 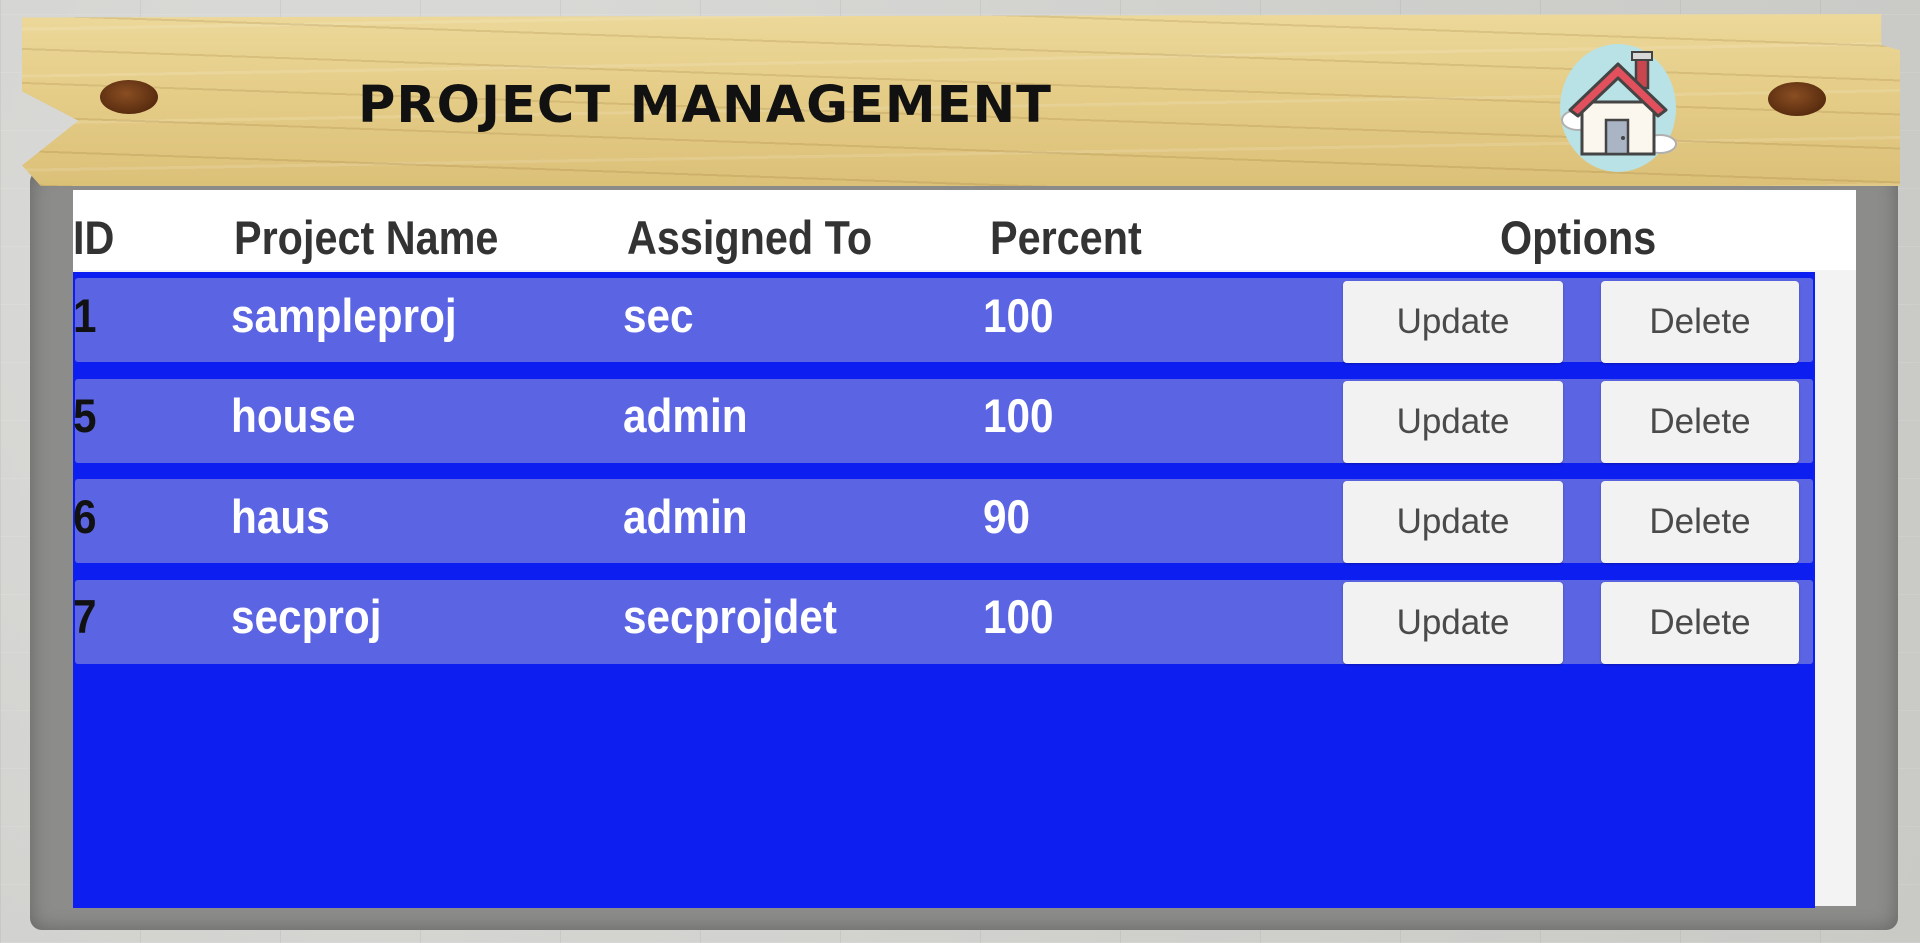 I want to click on column-header-id: ID, so click(x=94, y=237).